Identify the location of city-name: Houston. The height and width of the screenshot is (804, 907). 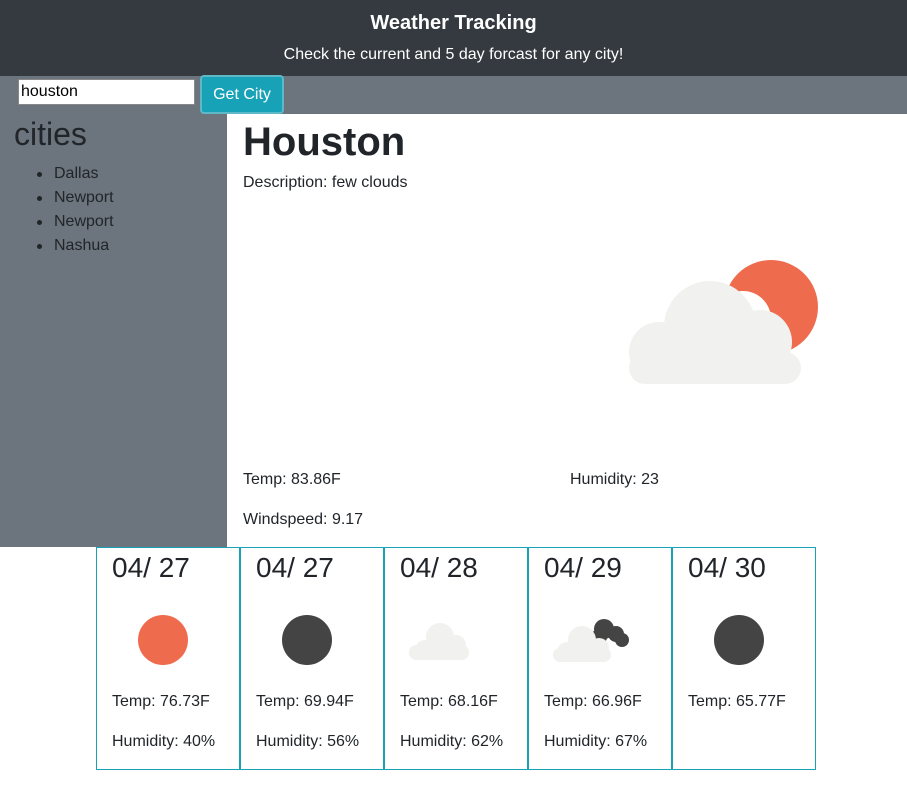
(324, 142).